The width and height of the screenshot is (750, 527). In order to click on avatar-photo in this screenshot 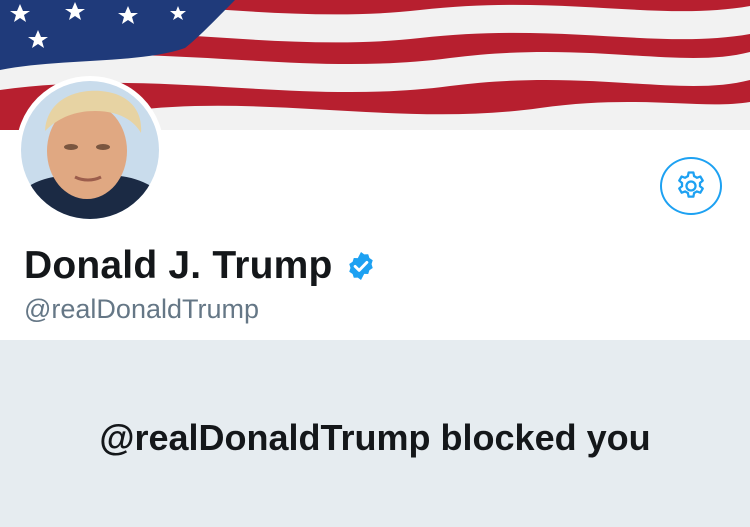, I will do `click(90, 150)`.